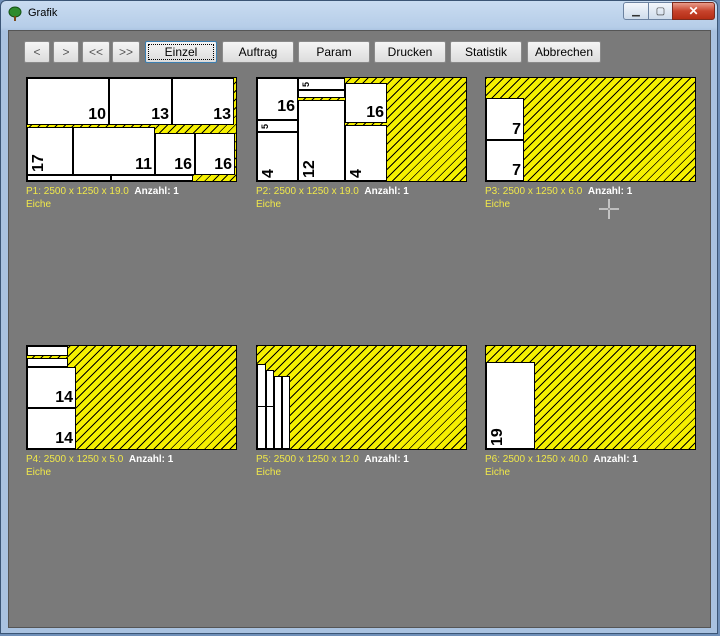 The width and height of the screenshot is (720, 636). I want to click on panel-p4: 14 14, so click(131, 397).